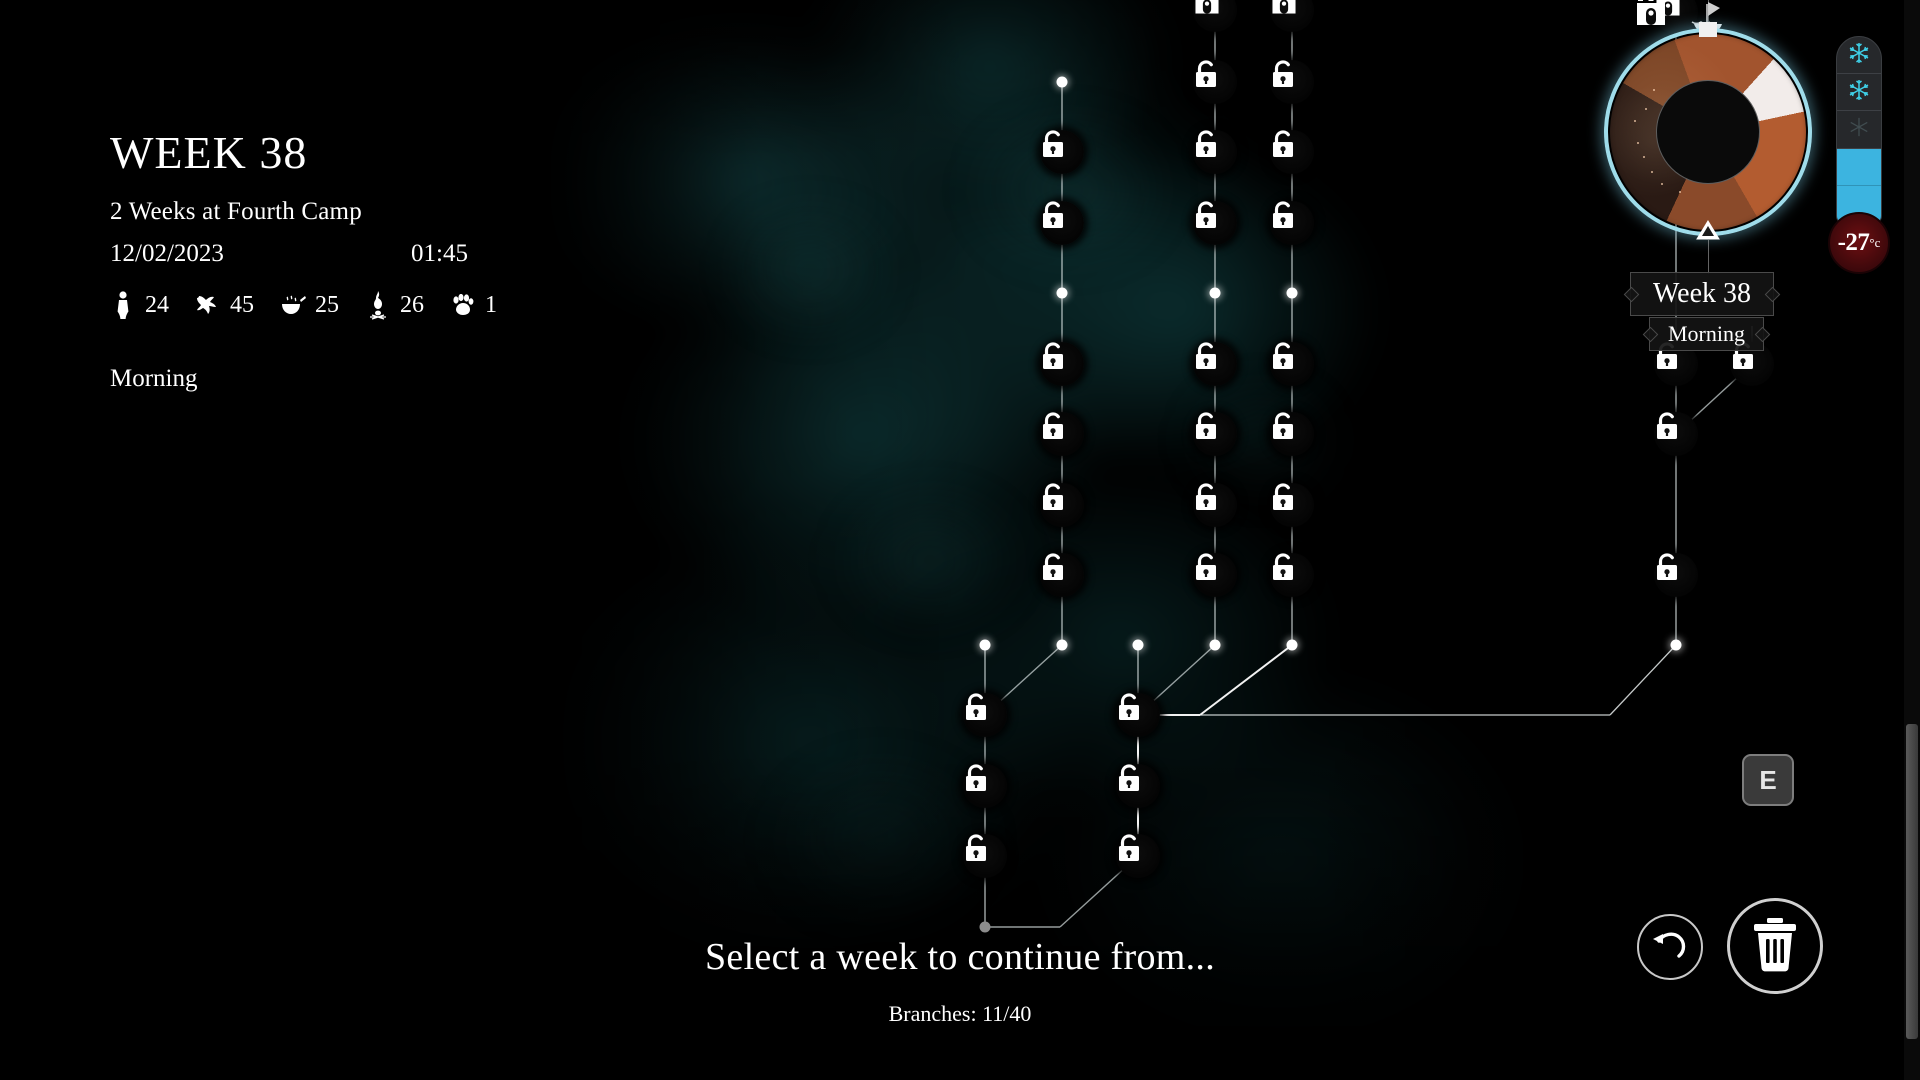 The height and width of the screenshot is (1080, 1920). What do you see at coordinates (1708, 29) in the screenshot?
I see `dial-marker-top` at bounding box center [1708, 29].